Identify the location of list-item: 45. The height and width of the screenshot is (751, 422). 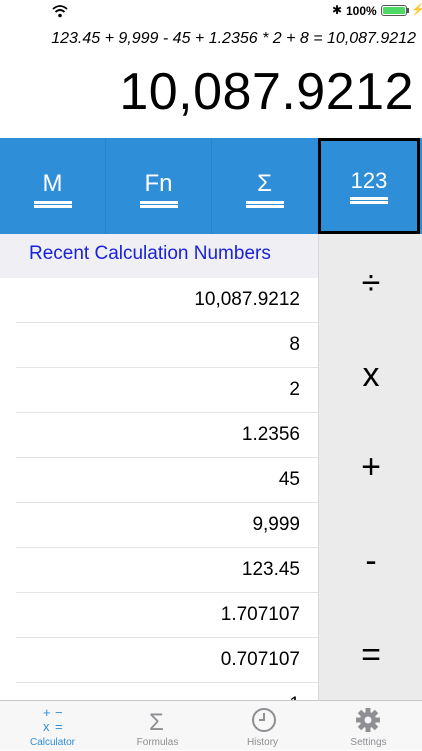
(159, 480).